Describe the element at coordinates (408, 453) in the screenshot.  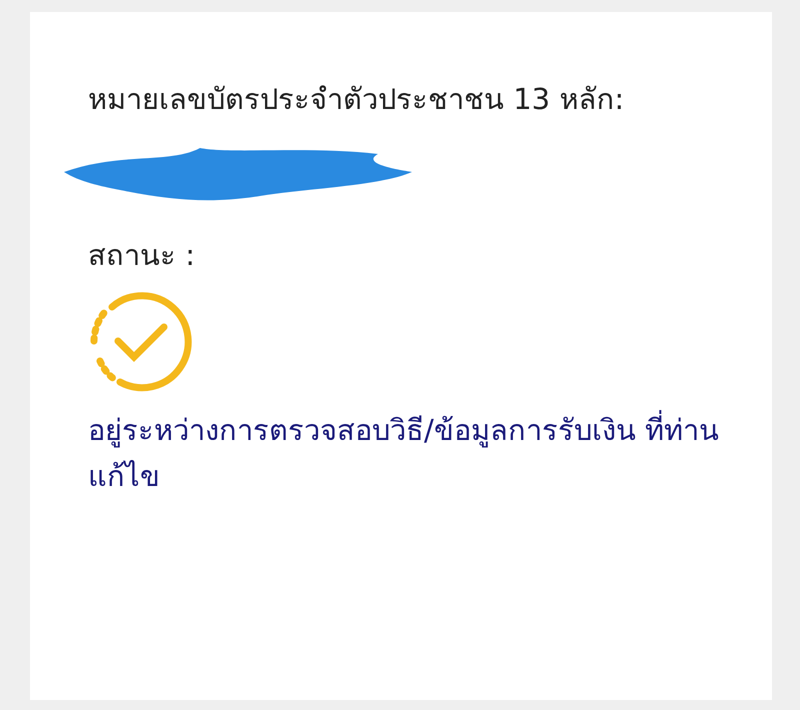
I see `status-text: อยู่ระหว่างการตรวจสอบวิธี/ข้อมูลการรับเงิน ที่ท่านแก้ไข` at that location.